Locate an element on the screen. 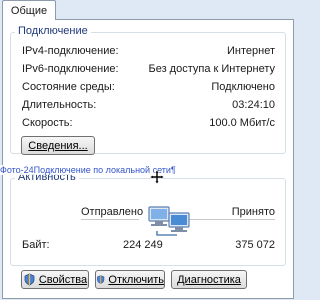 The image size is (320, 300). diagnose-button-label: Диагностика is located at coordinates (209, 279).